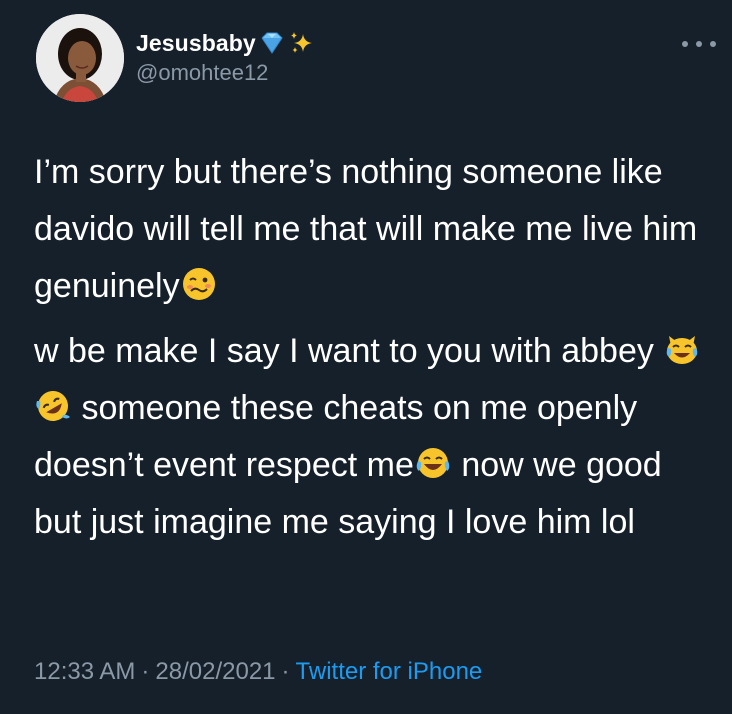 The height and width of the screenshot is (714, 732). I want to click on display-name-row: Jesusbaby, so click(226, 43).